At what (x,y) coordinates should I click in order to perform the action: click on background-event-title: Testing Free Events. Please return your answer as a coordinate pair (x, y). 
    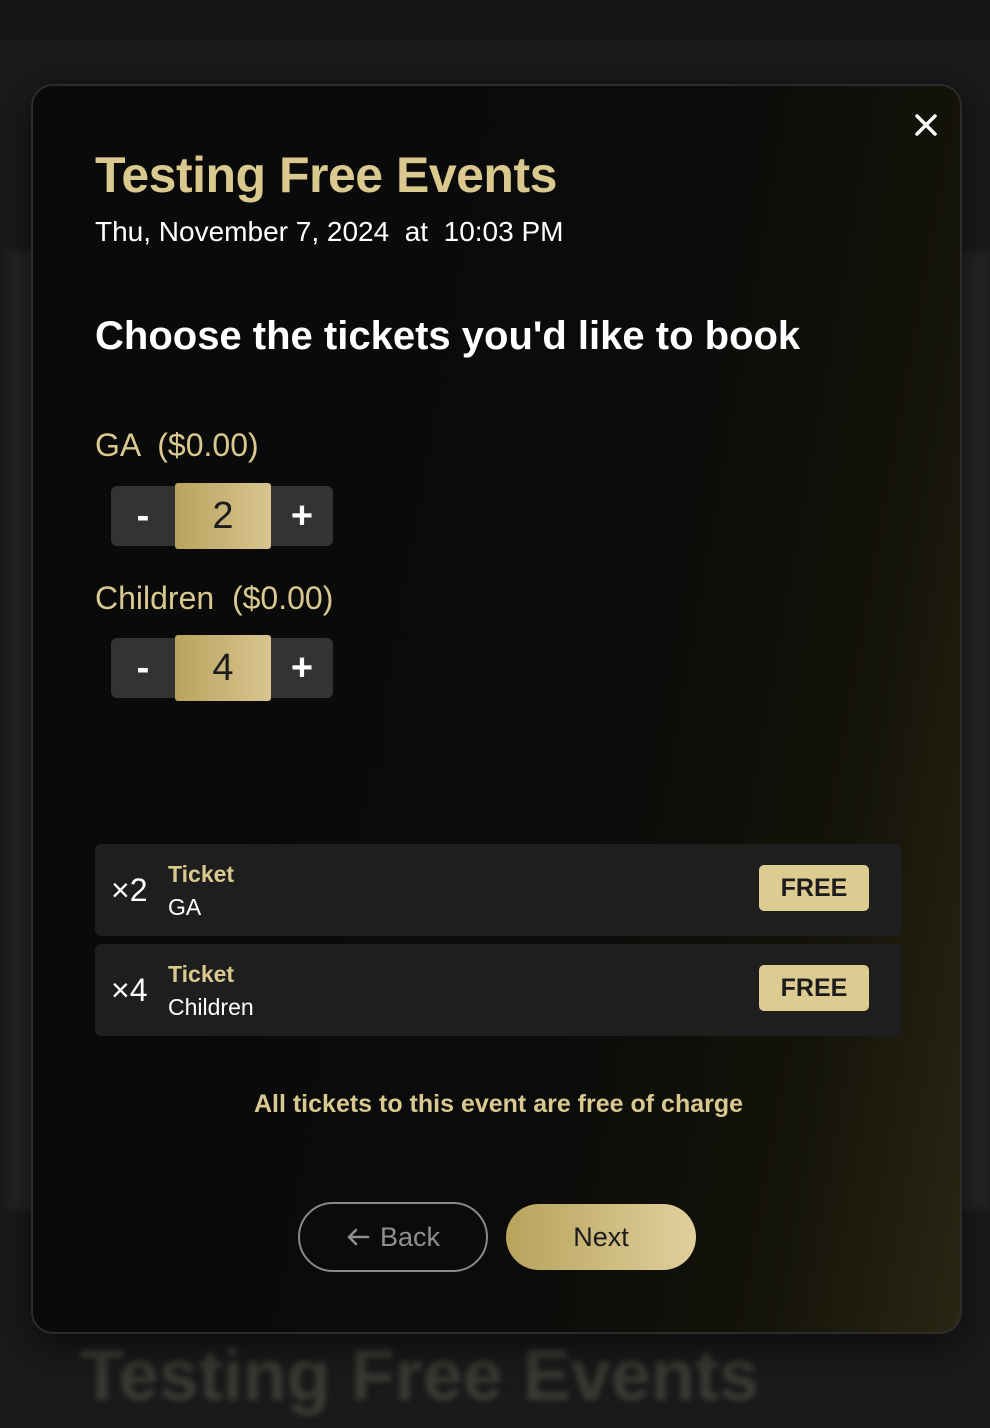
    Looking at the image, I should click on (419, 1376).